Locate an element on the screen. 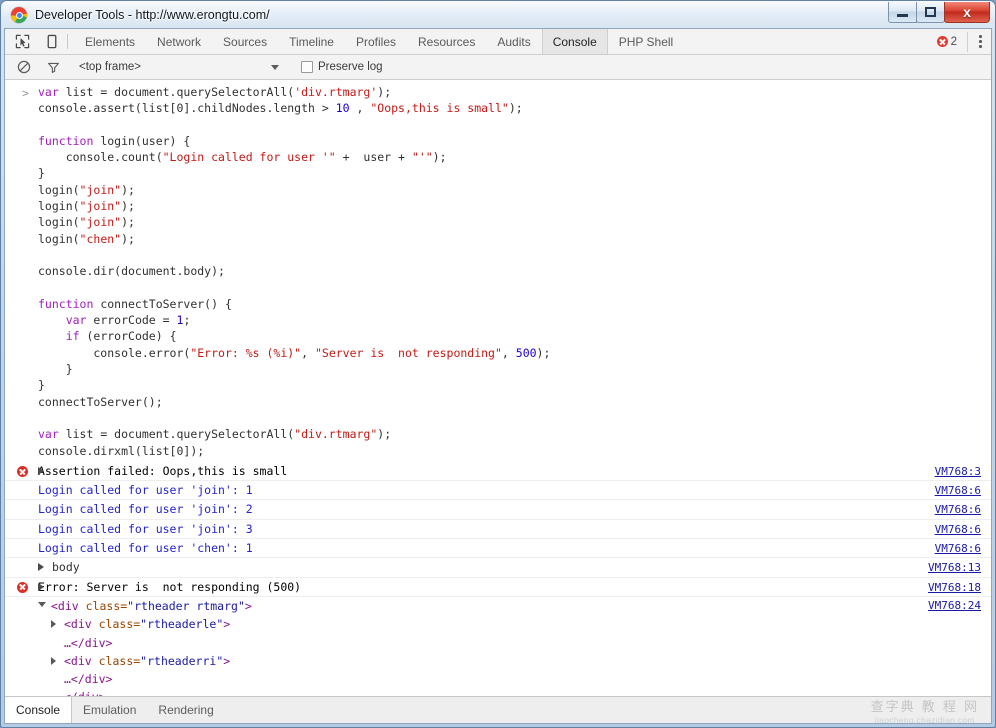 Image resolution: width=996 pixels, height=728 pixels. tab-label: Sources is located at coordinates (245, 41).